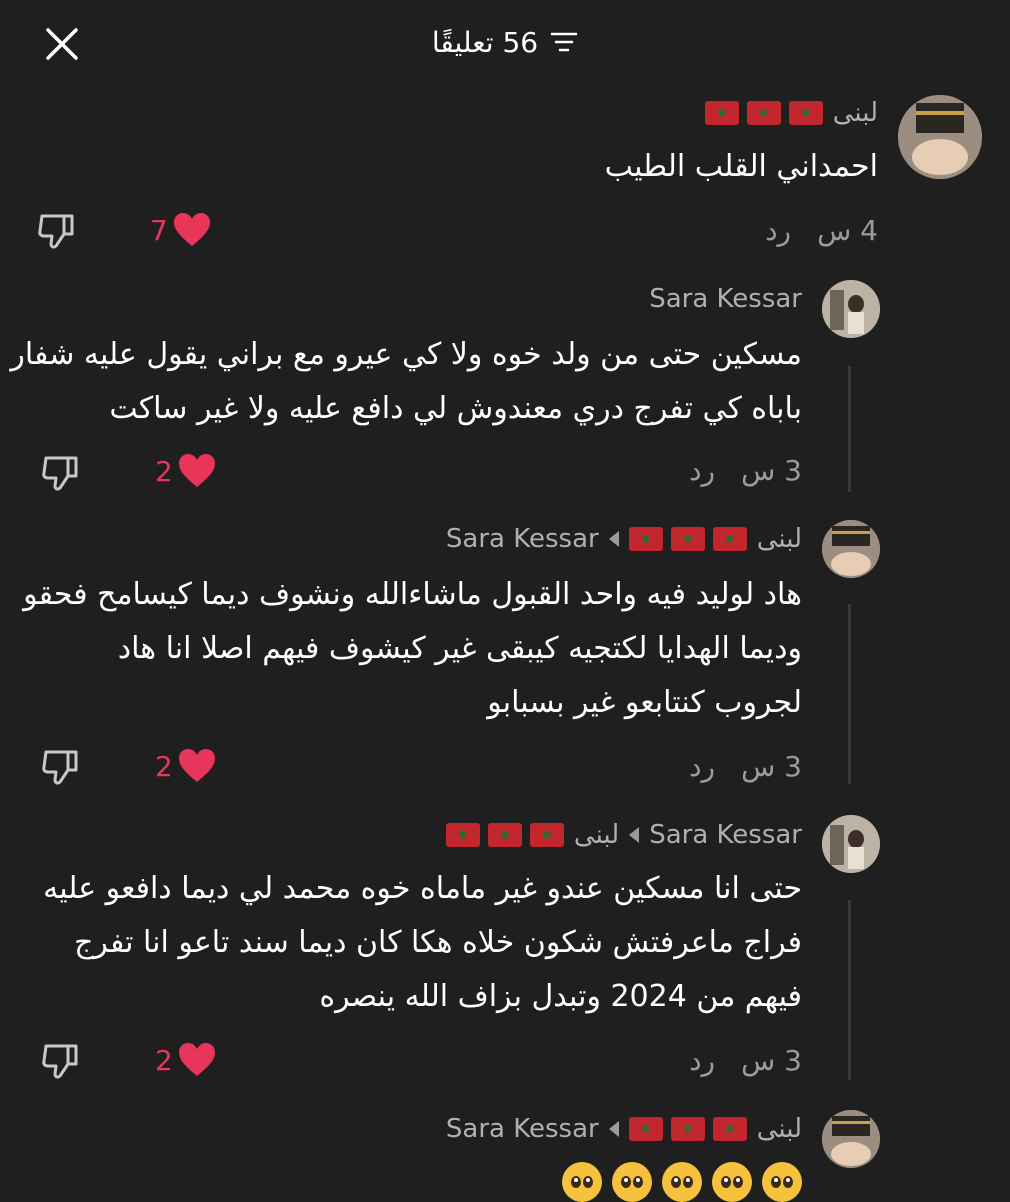  I want to click on comment-line: احمداني القلب الطيب, so click(741, 166).